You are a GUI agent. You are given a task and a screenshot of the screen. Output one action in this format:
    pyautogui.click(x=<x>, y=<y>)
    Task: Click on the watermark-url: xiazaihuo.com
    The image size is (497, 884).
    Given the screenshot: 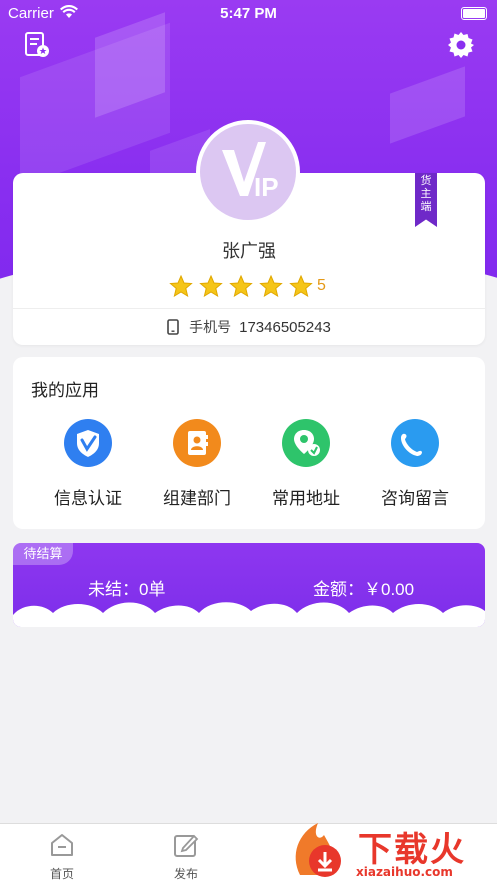 What is the action you would take?
    pyautogui.click(x=404, y=872)
    